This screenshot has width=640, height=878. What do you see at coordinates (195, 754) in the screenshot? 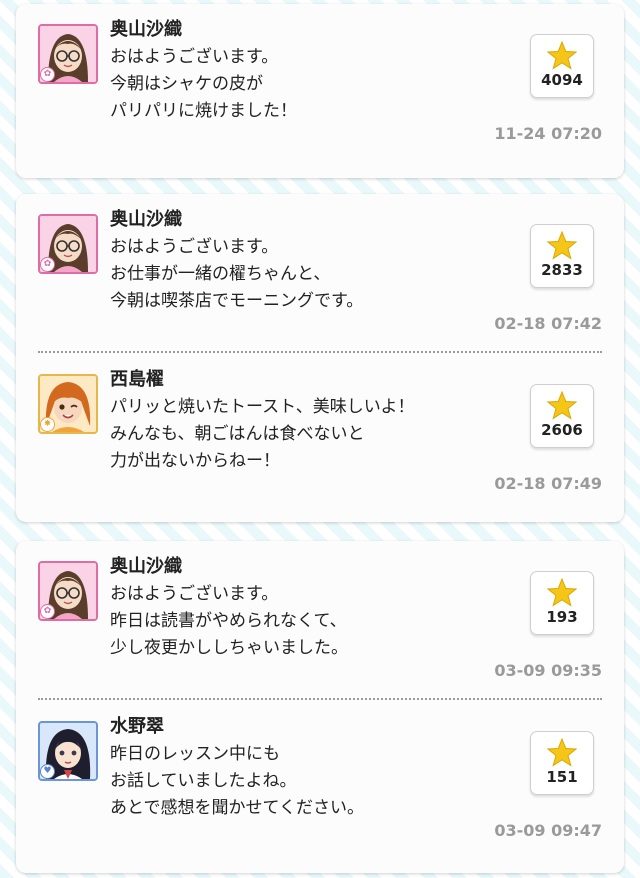
I see `message-line: 昨日のレッスン中にも` at bounding box center [195, 754].